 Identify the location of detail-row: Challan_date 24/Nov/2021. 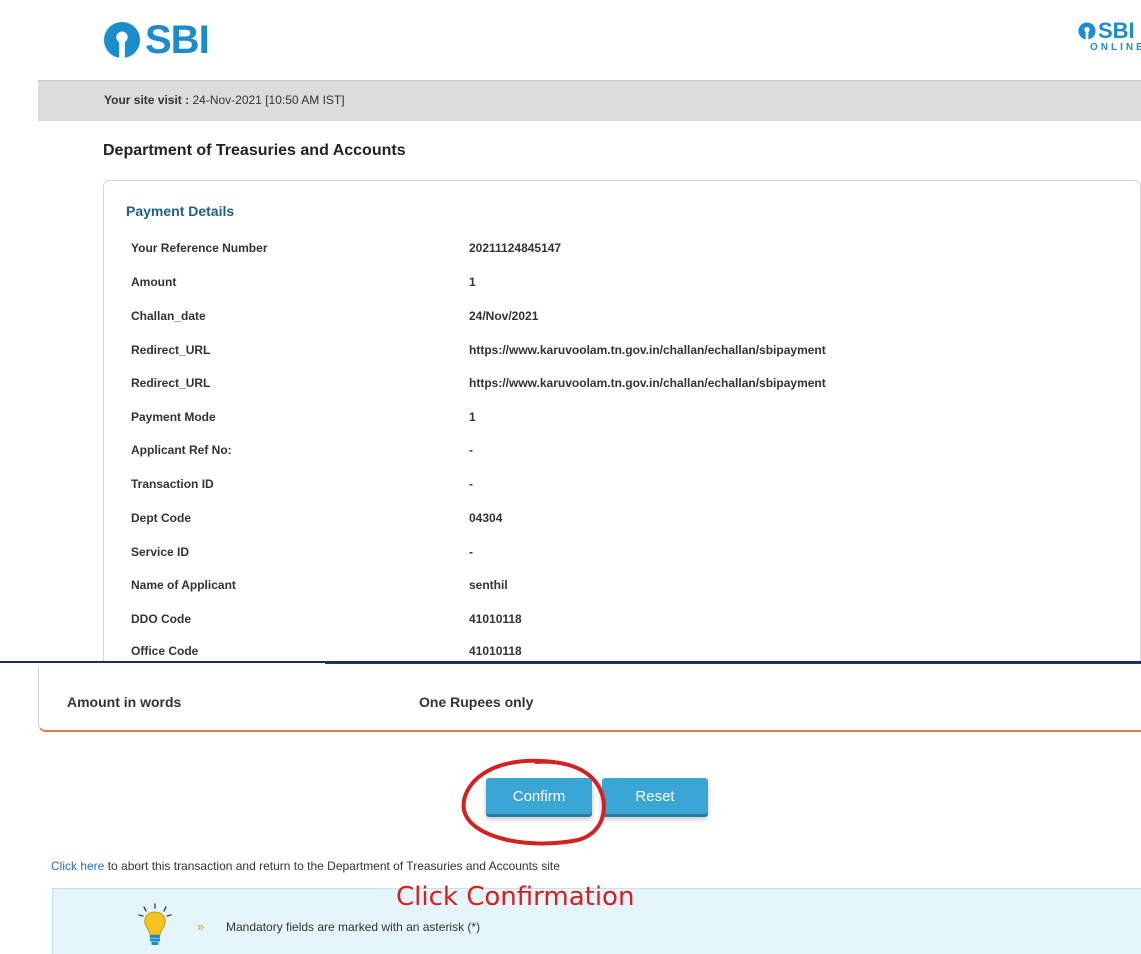
(621, 318).